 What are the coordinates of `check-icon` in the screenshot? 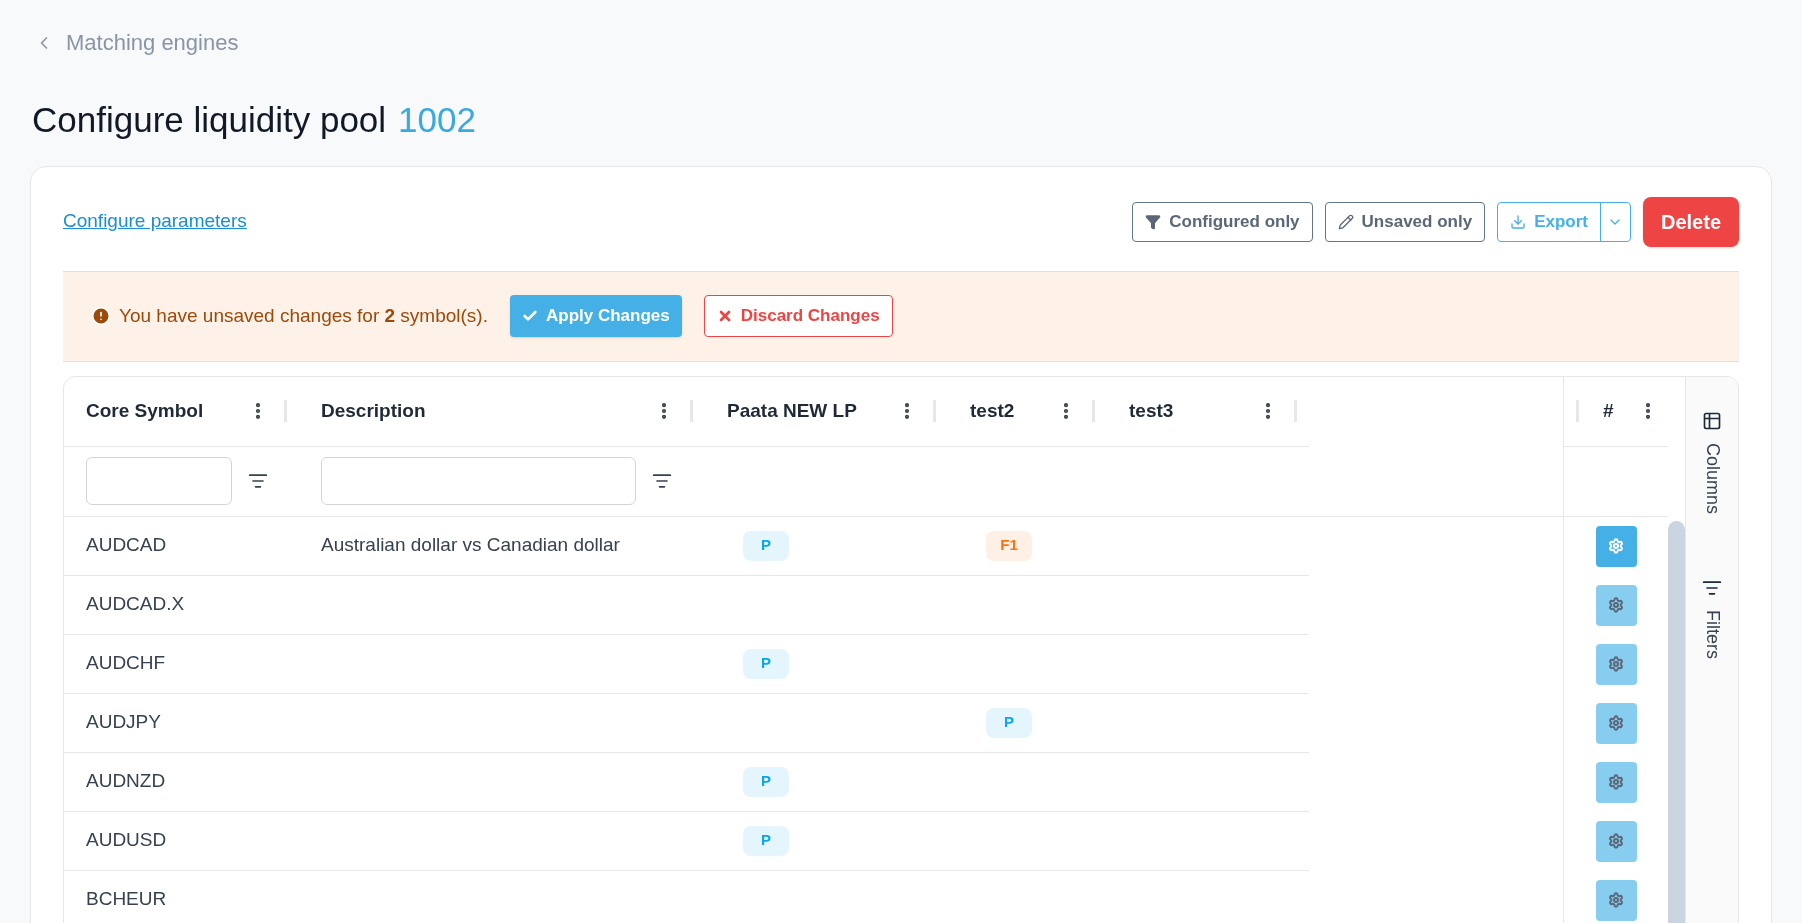 It's located at (530, 316).